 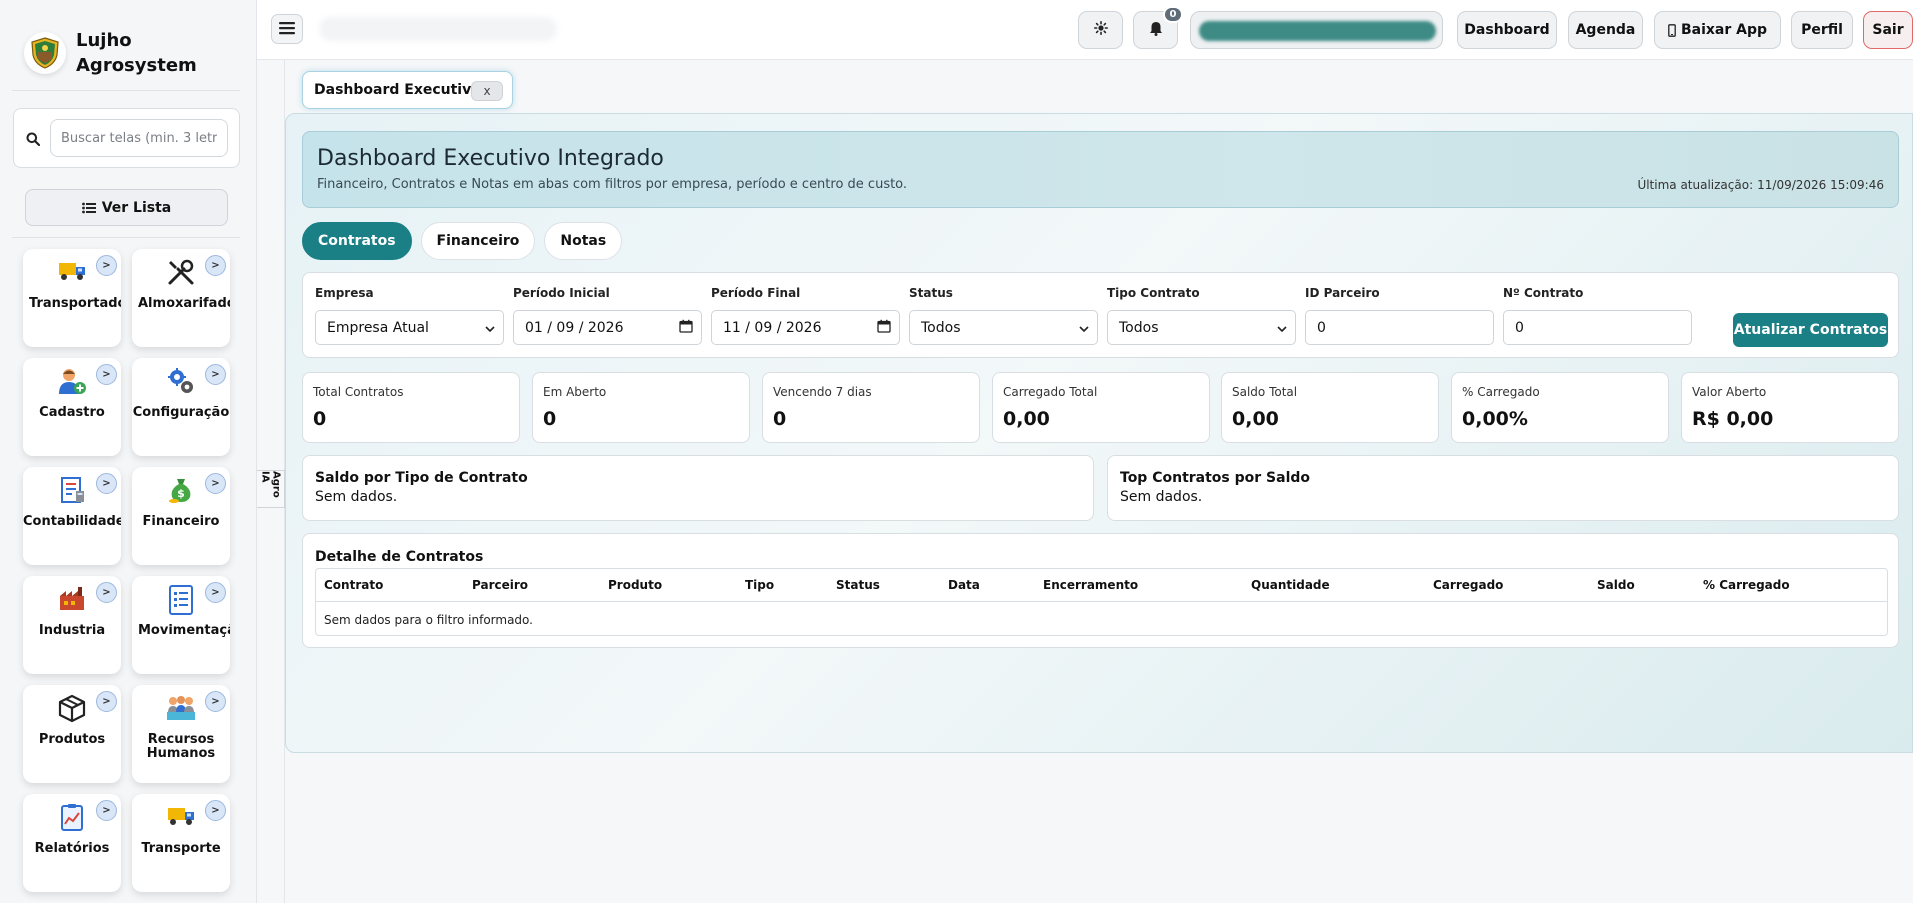 What do you see at coordinates (72, 848) in the screenshot?
I see `module-label: Relatórios` at bounding box center [72, 848].